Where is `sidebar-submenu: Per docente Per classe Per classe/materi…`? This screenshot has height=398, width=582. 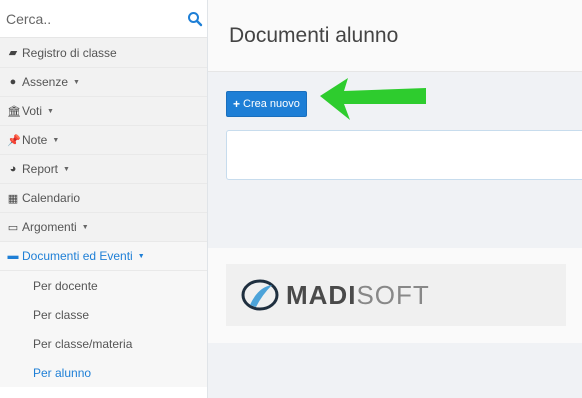
sidebar-submenu: Per docente Per classe Per classe/materi… is located at coordinates (103, 329).